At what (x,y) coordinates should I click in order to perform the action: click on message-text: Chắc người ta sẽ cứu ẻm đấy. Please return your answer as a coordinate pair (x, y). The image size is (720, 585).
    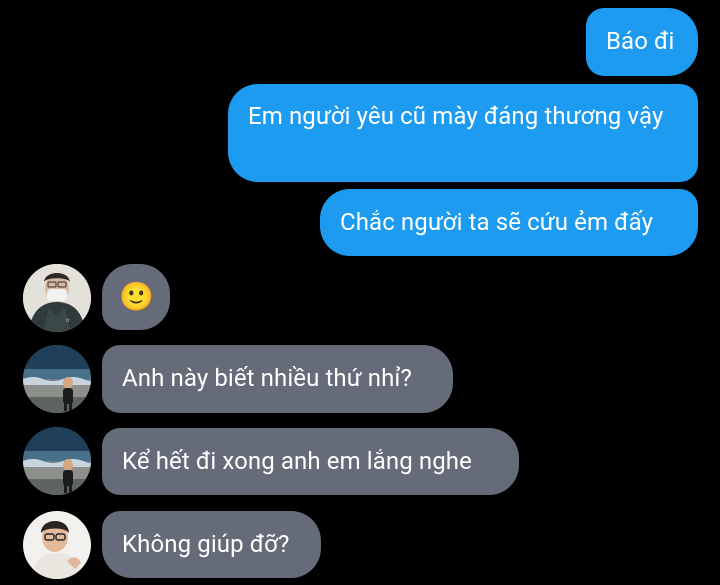
    Looking at the image, I should click on (497, 222).